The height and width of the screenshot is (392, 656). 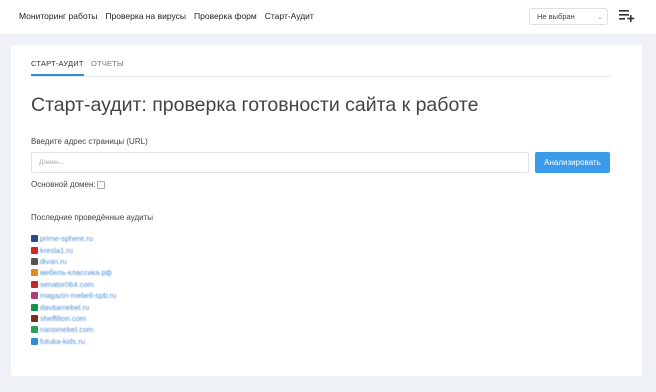 I want to click on main-domain-checkbox, so click(x=100, y=184).